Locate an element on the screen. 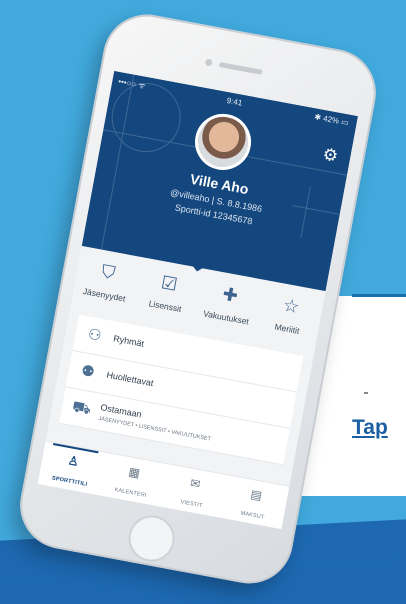 This screenshot has height=604, width=406. background-accent-line is located at coordinates (379, 295).